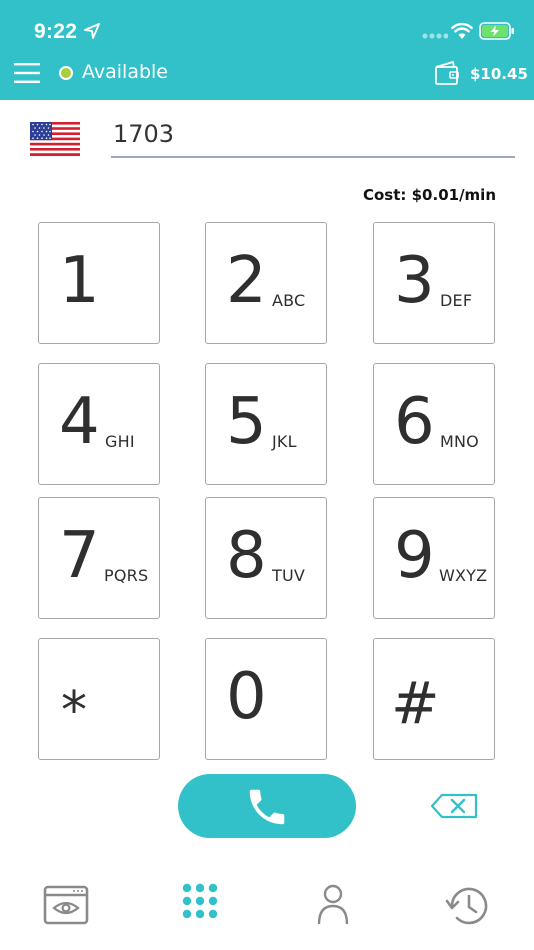 The image size is (534, 950). What do you see at coordinates (68, 906) in the screenshot?
I see `tab-browser-eye-icon` at bounding box center [68, 906].